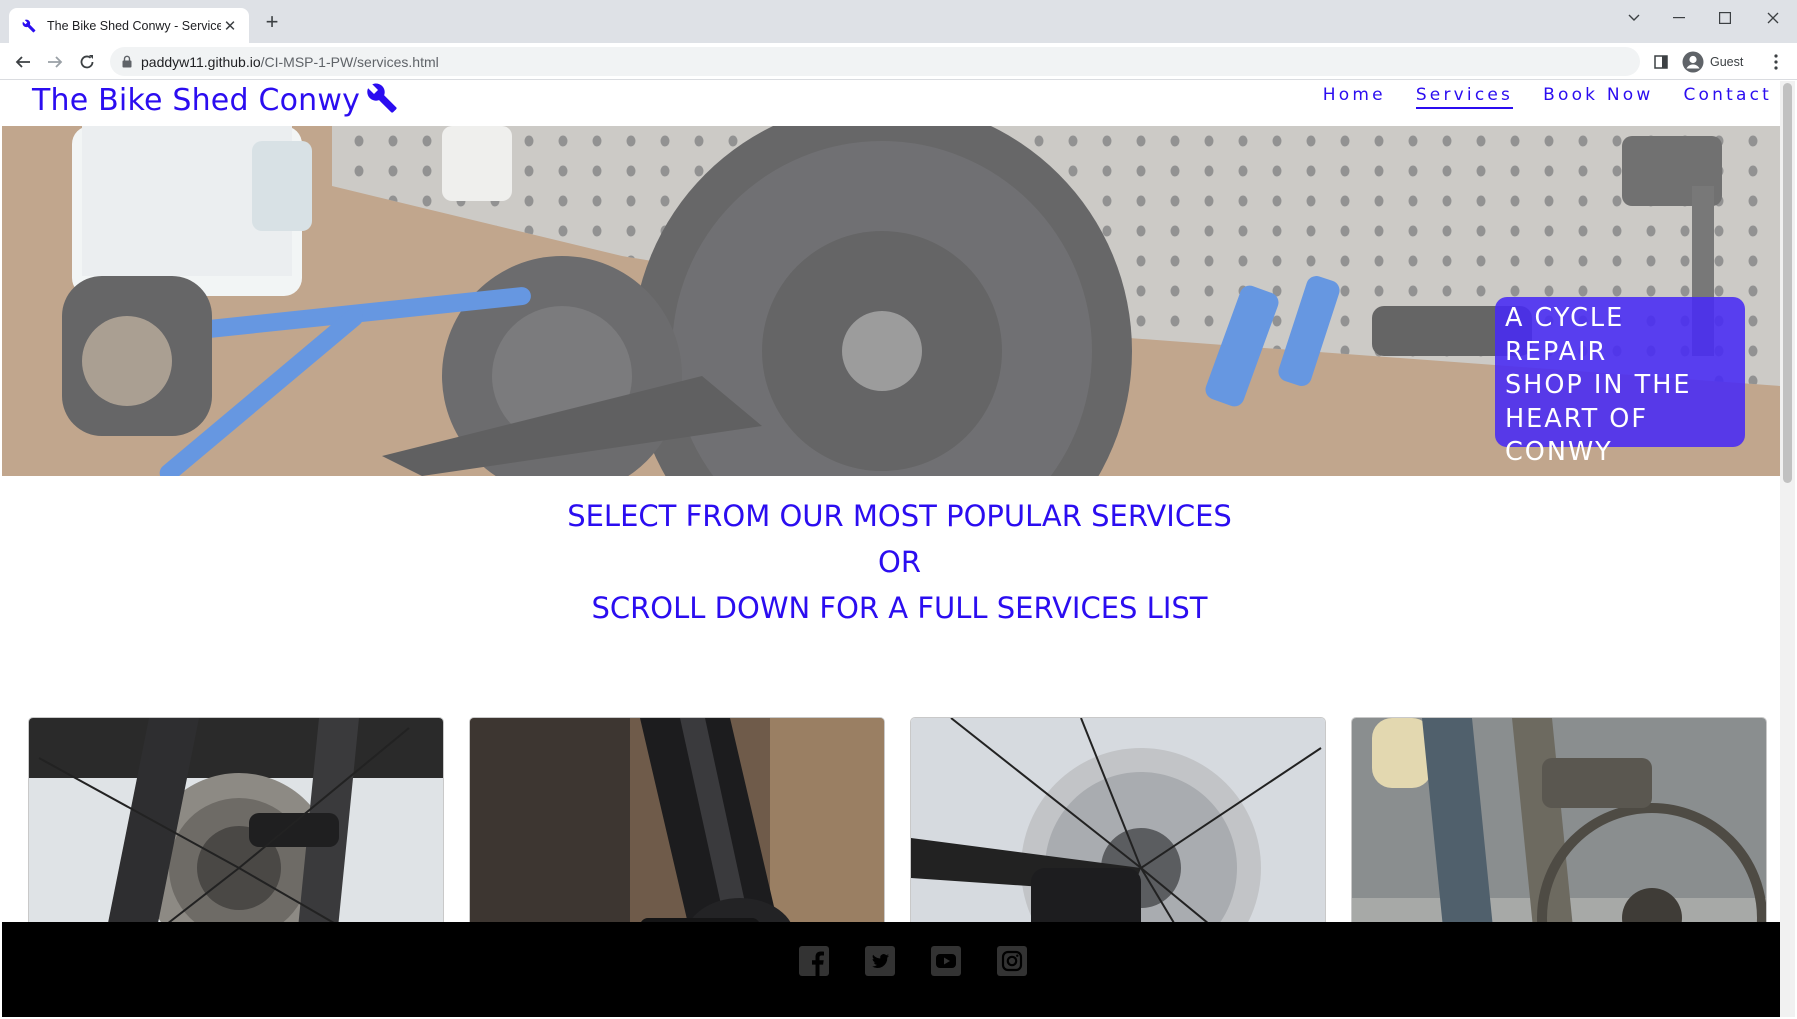 The width and height of the screenshot is (1797, 1019). What do you see at coordinates (272, 22) in the screenshot?
I see `plus-icon: +` at bounding box center [272, 22].